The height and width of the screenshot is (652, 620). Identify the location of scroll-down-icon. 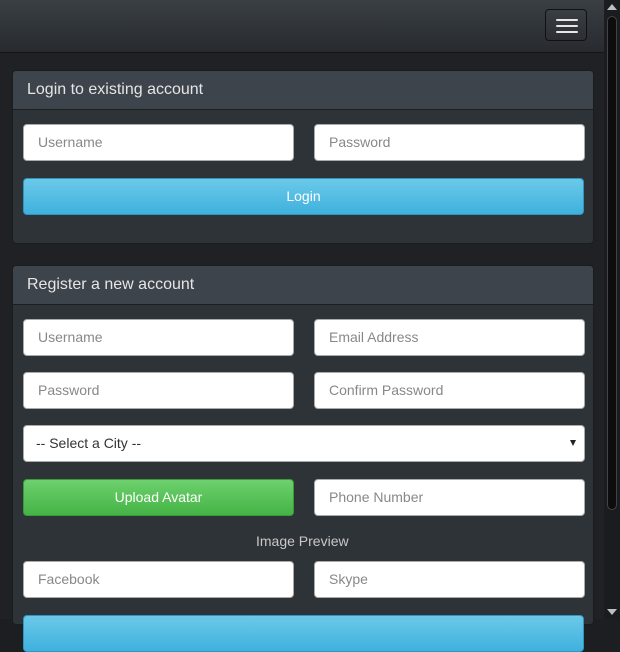
(612, 612).